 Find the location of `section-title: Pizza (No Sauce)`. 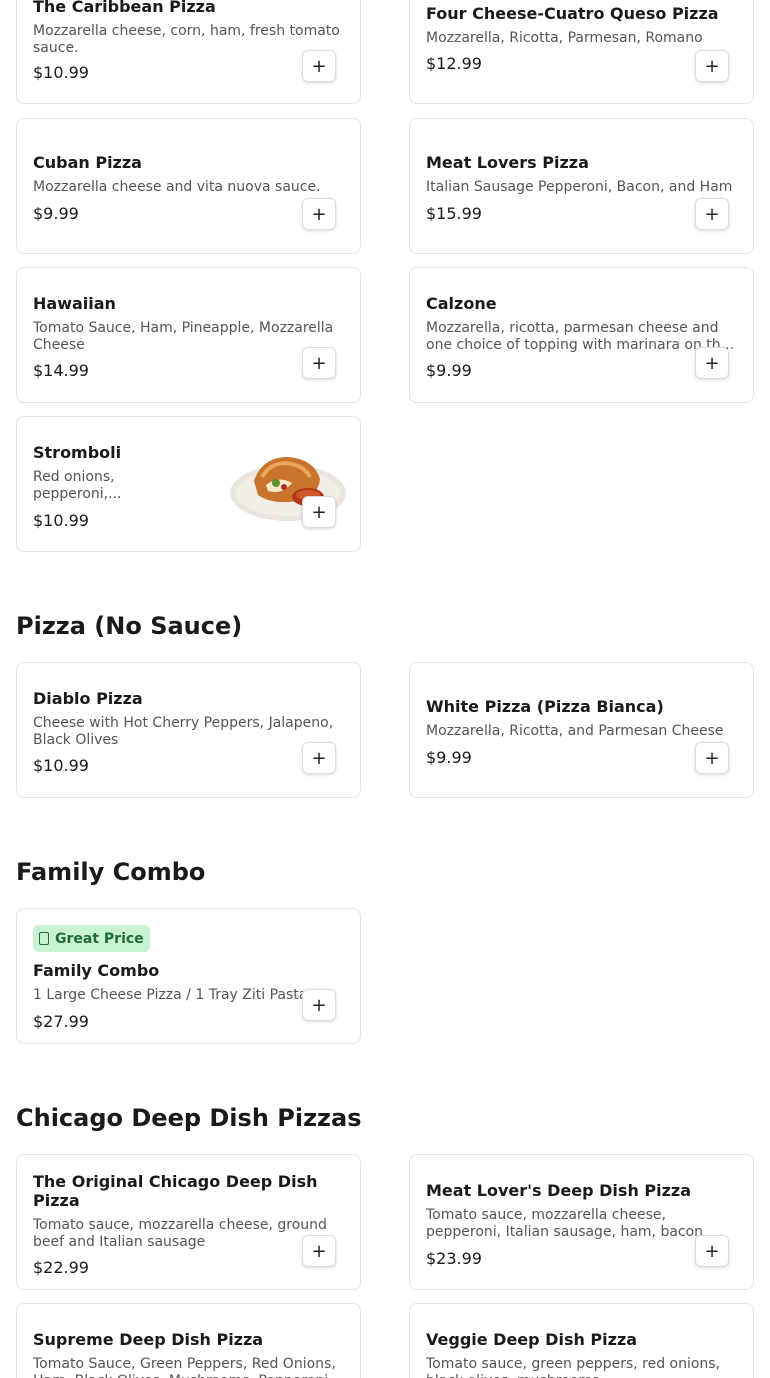

section-title: Pizza (No Sauce) is located at coordinates (129, 626).